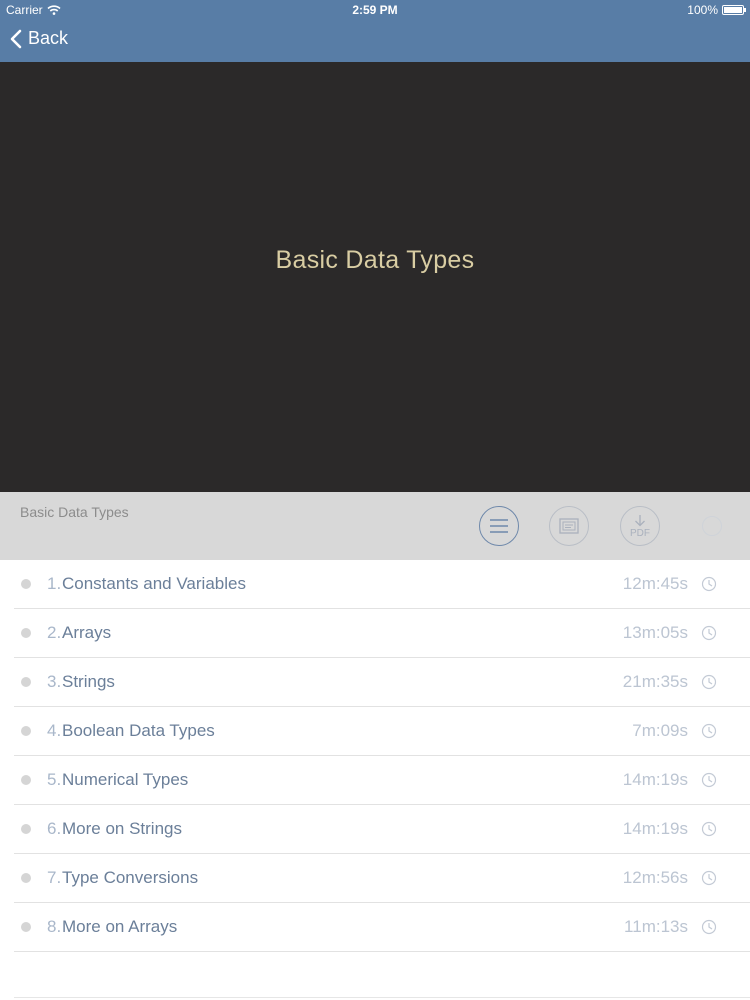  Describe the element at coordinates (712, 526) in the screenshot. I see `circle-button` at that location.